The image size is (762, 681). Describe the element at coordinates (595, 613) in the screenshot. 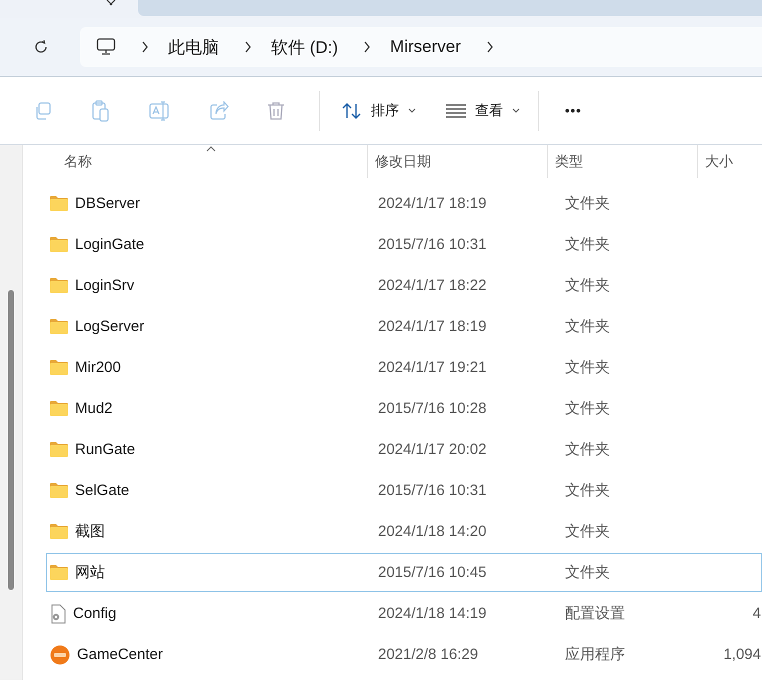

I see `file-type: 配置设置` at that location.